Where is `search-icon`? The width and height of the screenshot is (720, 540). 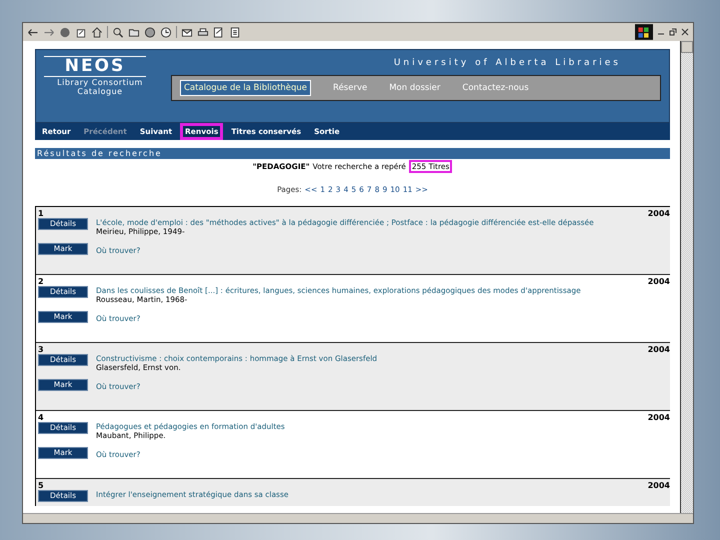 search-icon is located at coordinates (118, 32).